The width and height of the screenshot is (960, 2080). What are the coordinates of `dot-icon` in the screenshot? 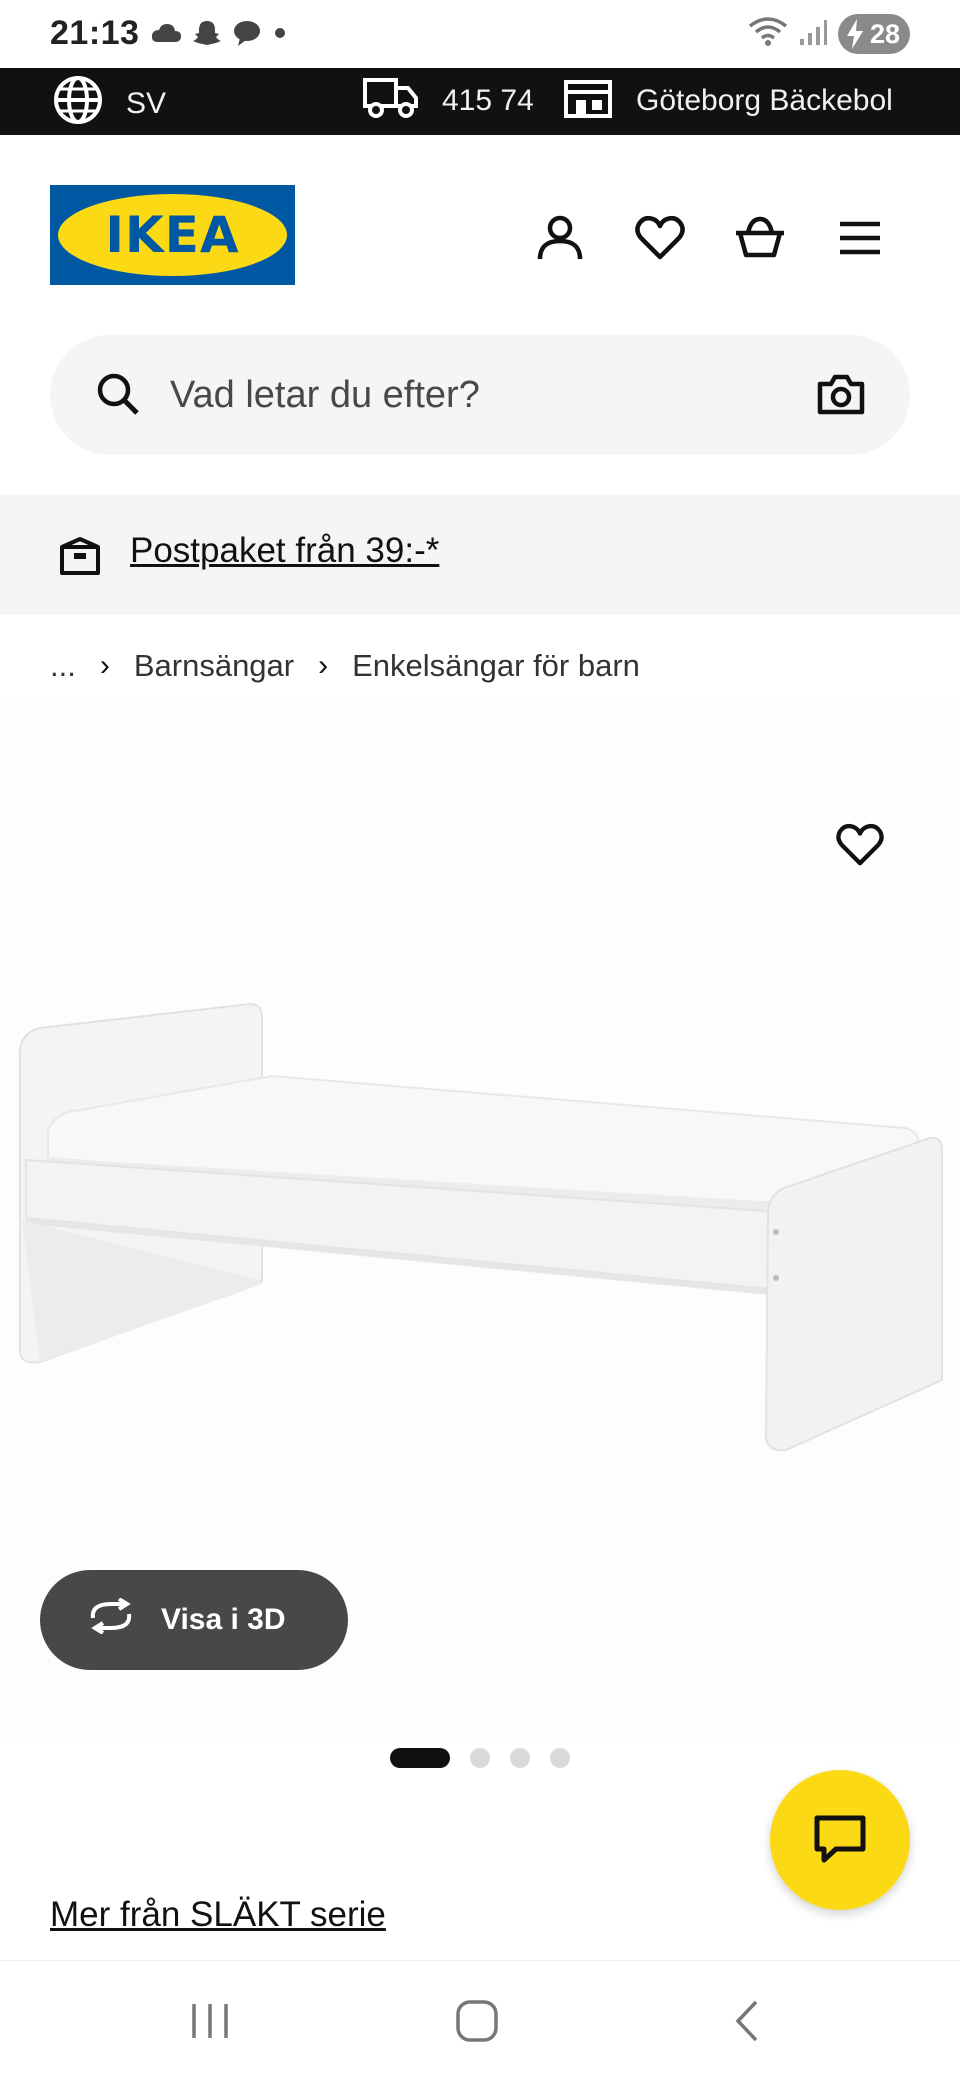 It's located at (280, 35).